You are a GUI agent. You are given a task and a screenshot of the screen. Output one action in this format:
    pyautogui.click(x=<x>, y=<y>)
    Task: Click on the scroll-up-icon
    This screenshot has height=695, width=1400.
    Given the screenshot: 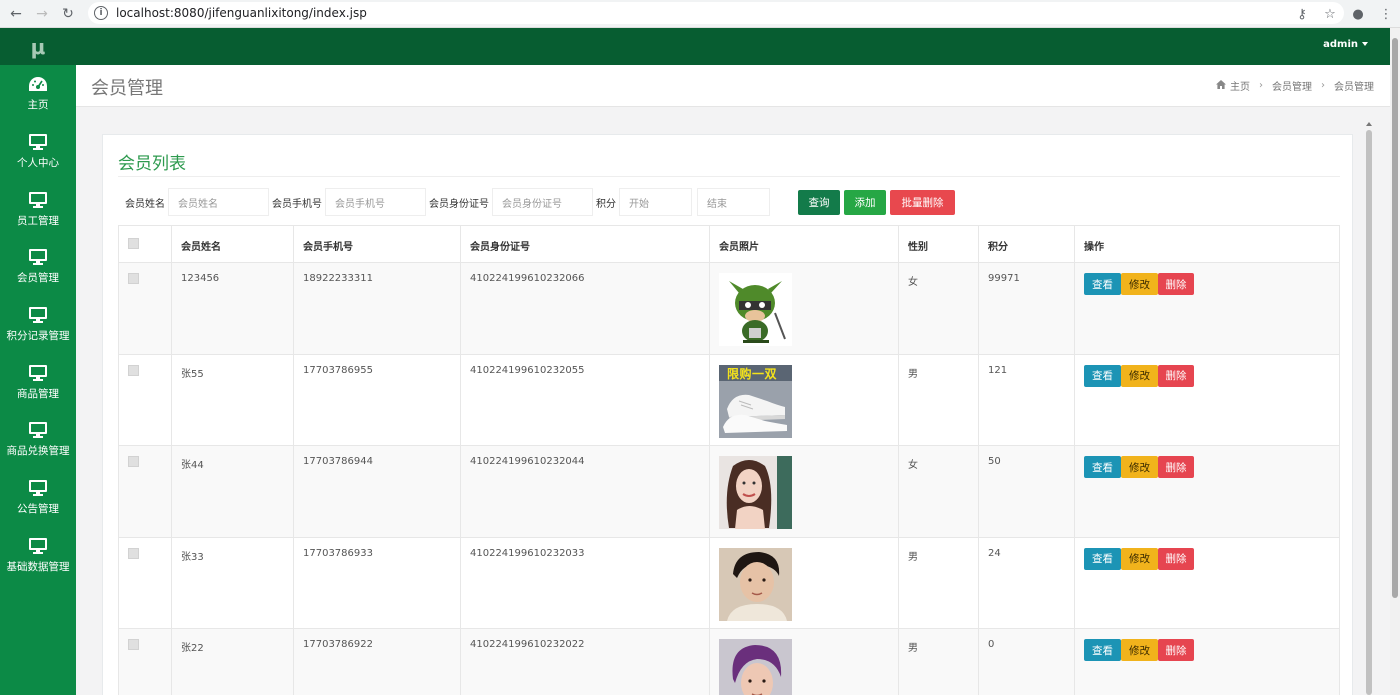 What is the action you would take?
    pyautogui.click(x=1369, y=124)
    